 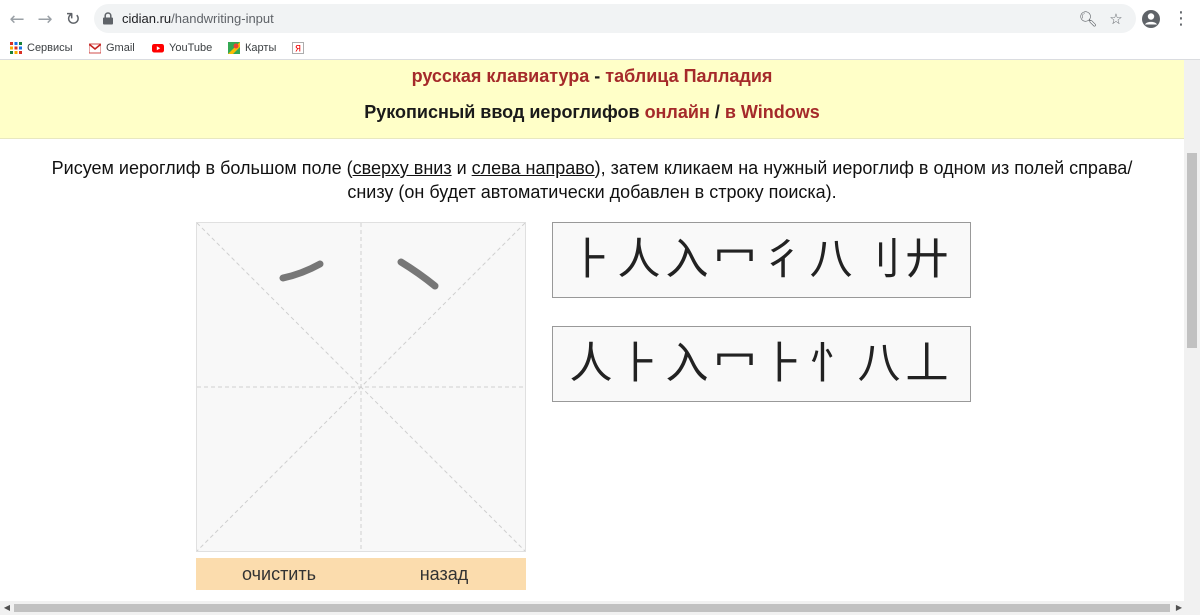 I want to click on bookmark-label: Карты, so click(x=261, y=48).